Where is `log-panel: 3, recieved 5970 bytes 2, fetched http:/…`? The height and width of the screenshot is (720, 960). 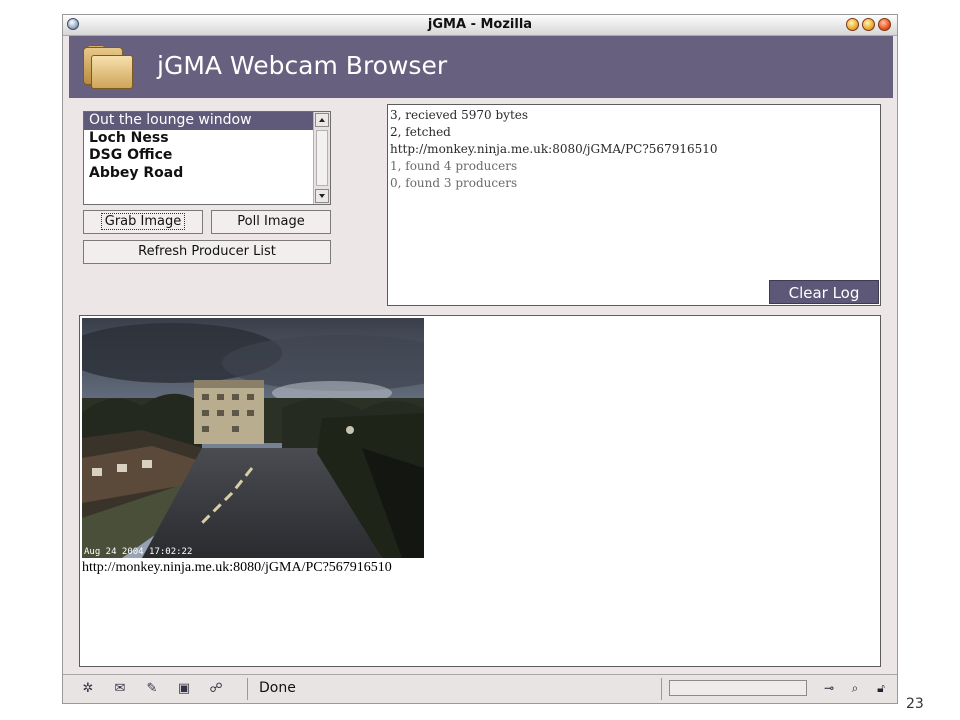
log-panel: 3, recieved 5970 bytes 2, fetched http:/… is located at coordinates (634, 205).